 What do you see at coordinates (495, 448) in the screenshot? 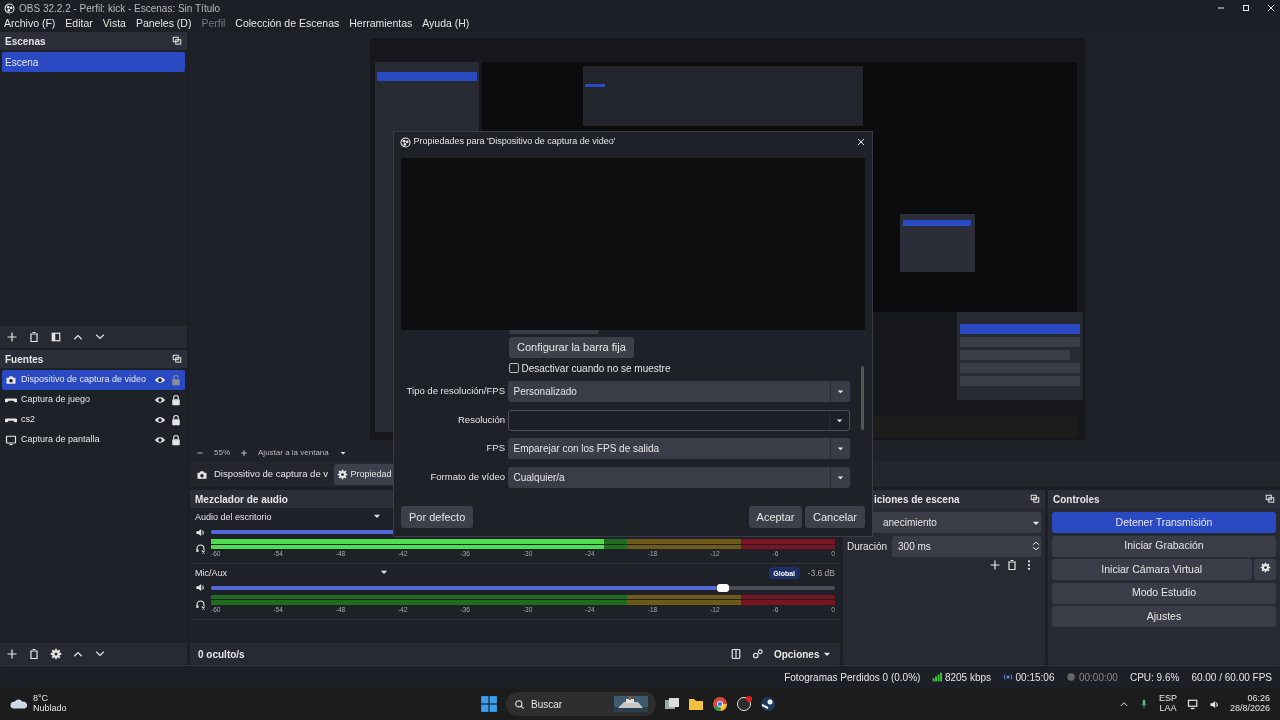
I see `field-label: FPS` at bounding box center [495, 448].